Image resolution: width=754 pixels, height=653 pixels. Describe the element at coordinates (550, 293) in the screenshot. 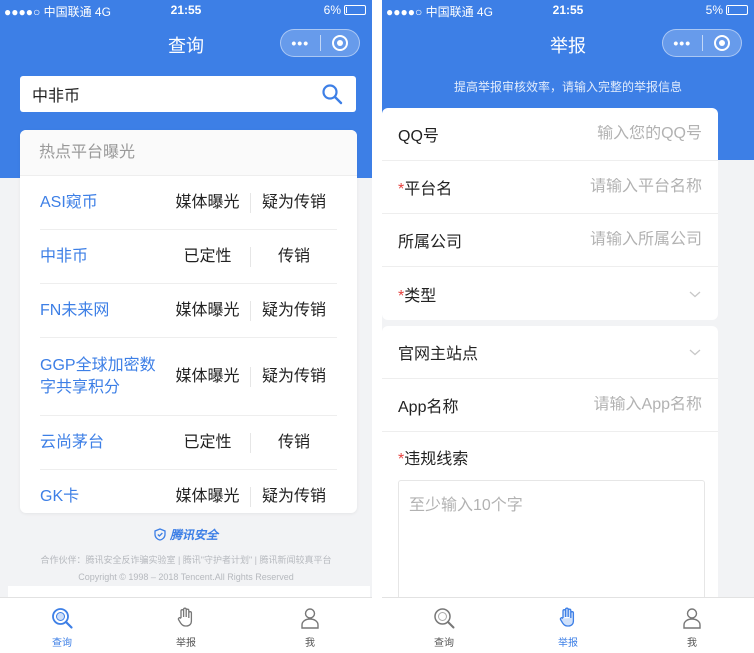

I see `type-select-row: *类型` at that location.